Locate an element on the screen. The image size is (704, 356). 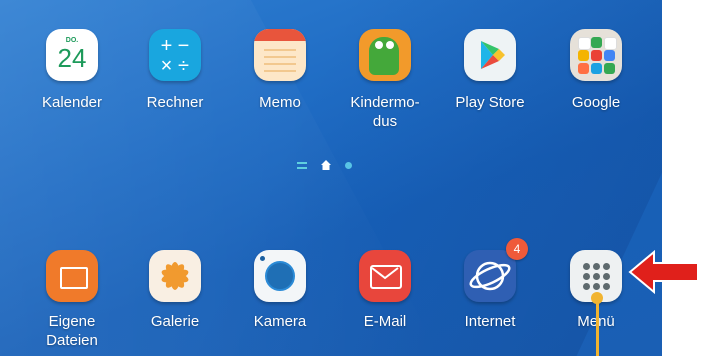
red-arrow-icon is located at coordinates (663, 272).